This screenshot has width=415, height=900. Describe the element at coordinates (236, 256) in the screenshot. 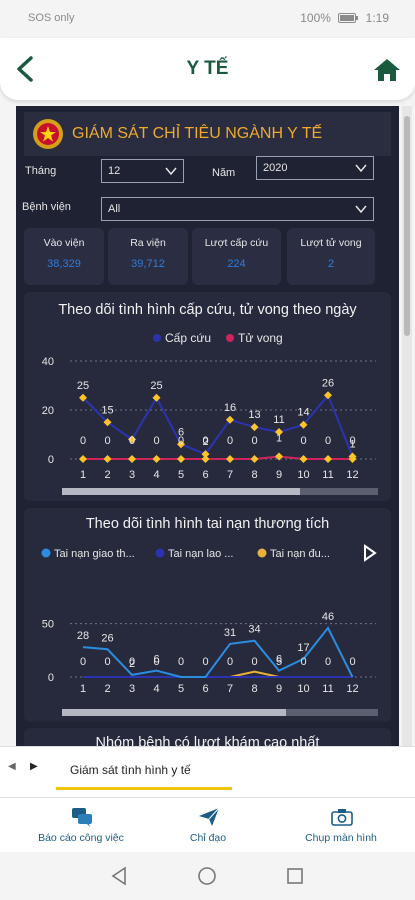

I see `kpi-card-emergency: Lượt cấp cứu 224` at that location.